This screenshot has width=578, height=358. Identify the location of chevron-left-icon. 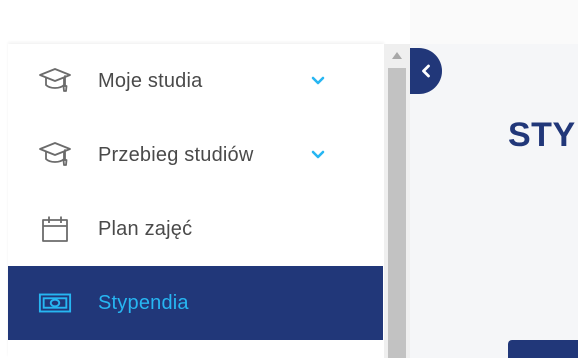
(426, 71).